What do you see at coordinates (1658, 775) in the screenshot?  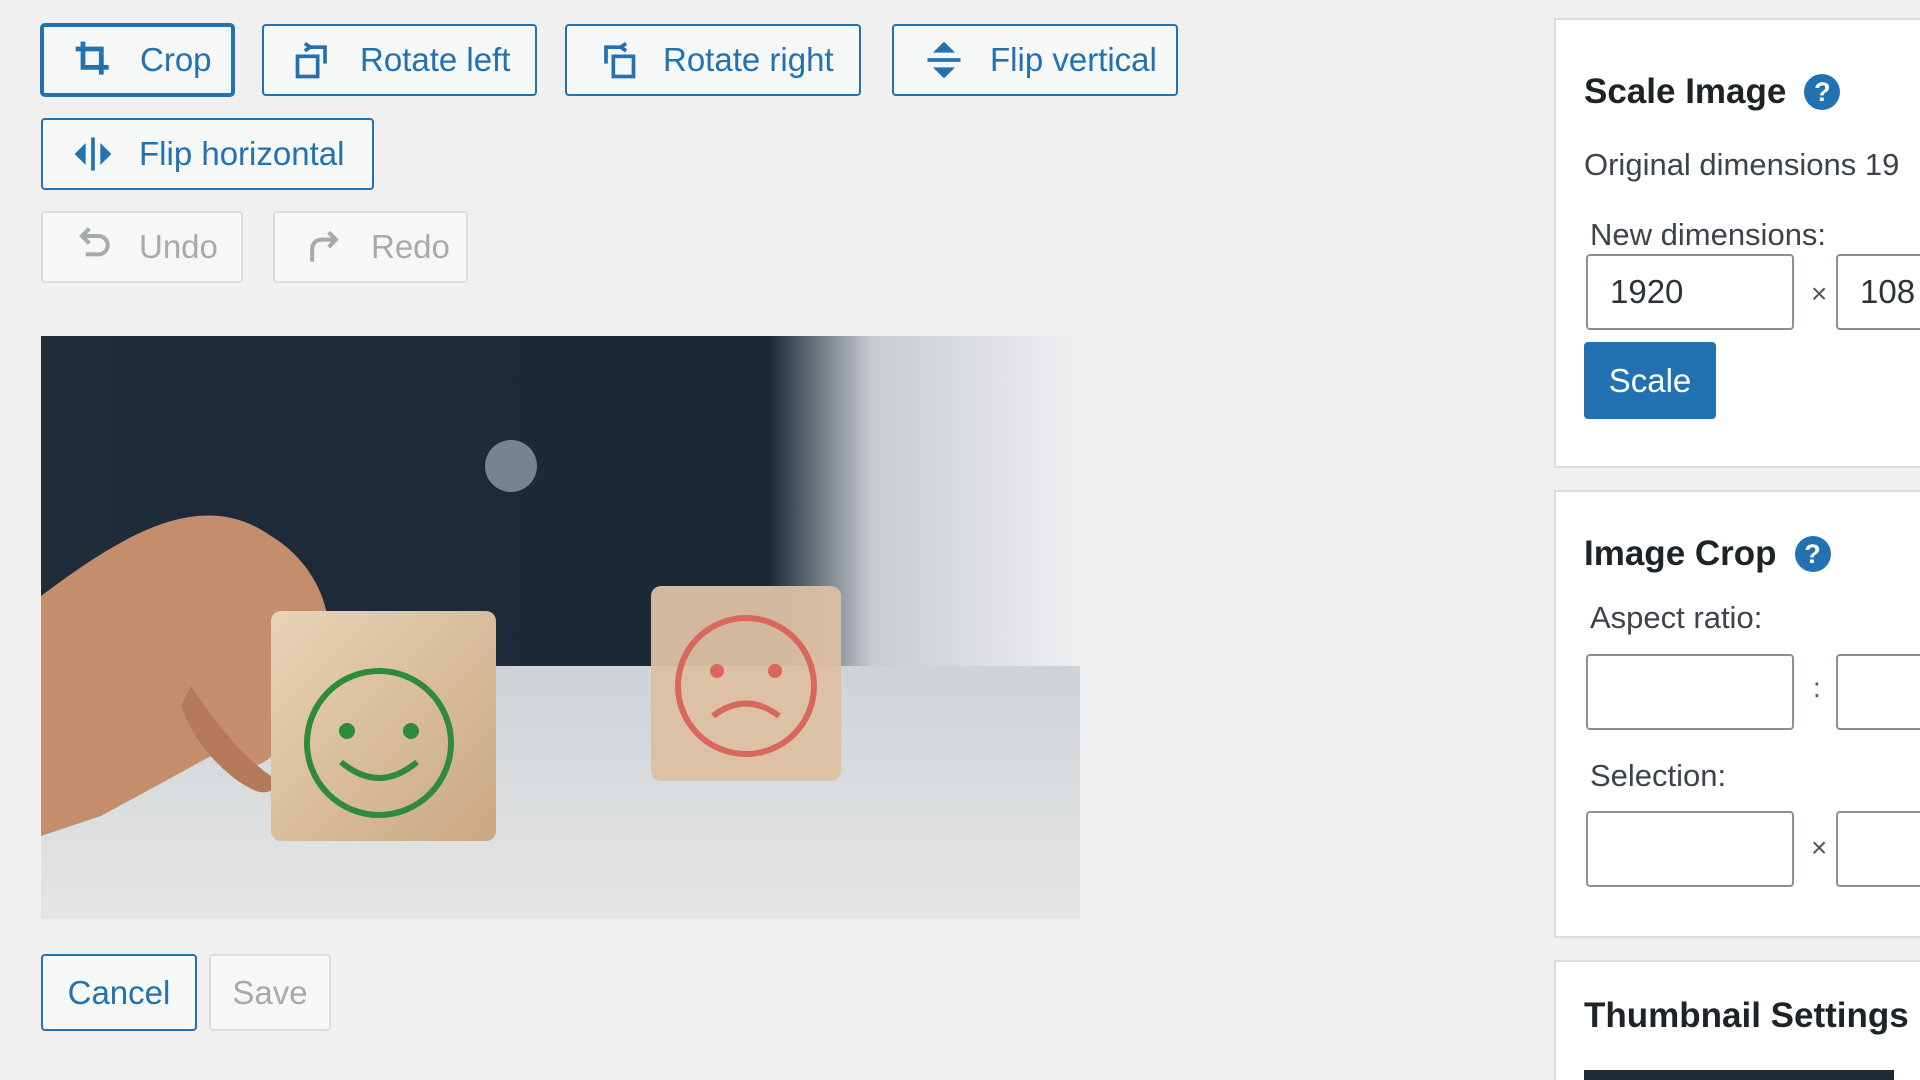 I see `selection-label: Selection:` at bounding box center [1658, 775].